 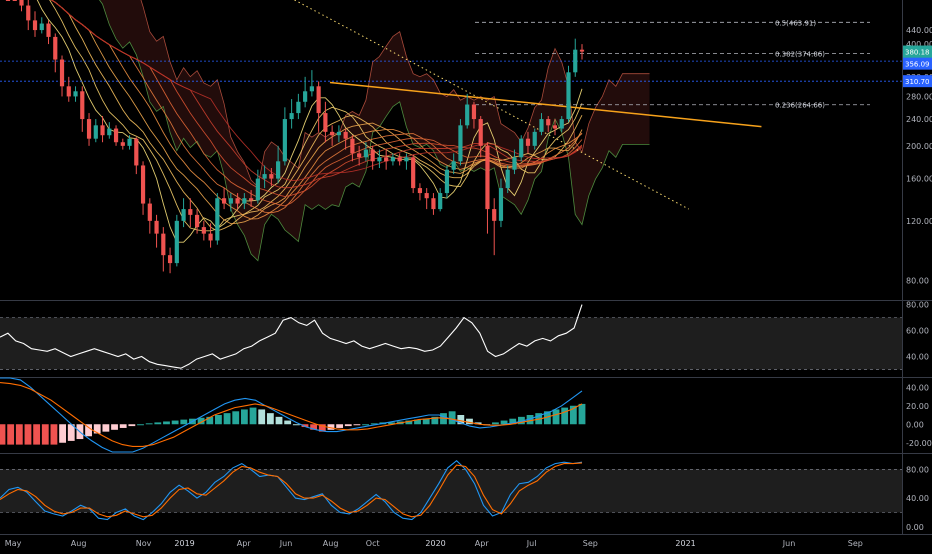 What do you see at coordinates (917, 65) in the screenshot?
I see `price-label-text: 356.09` at bounding box center [917, 65].